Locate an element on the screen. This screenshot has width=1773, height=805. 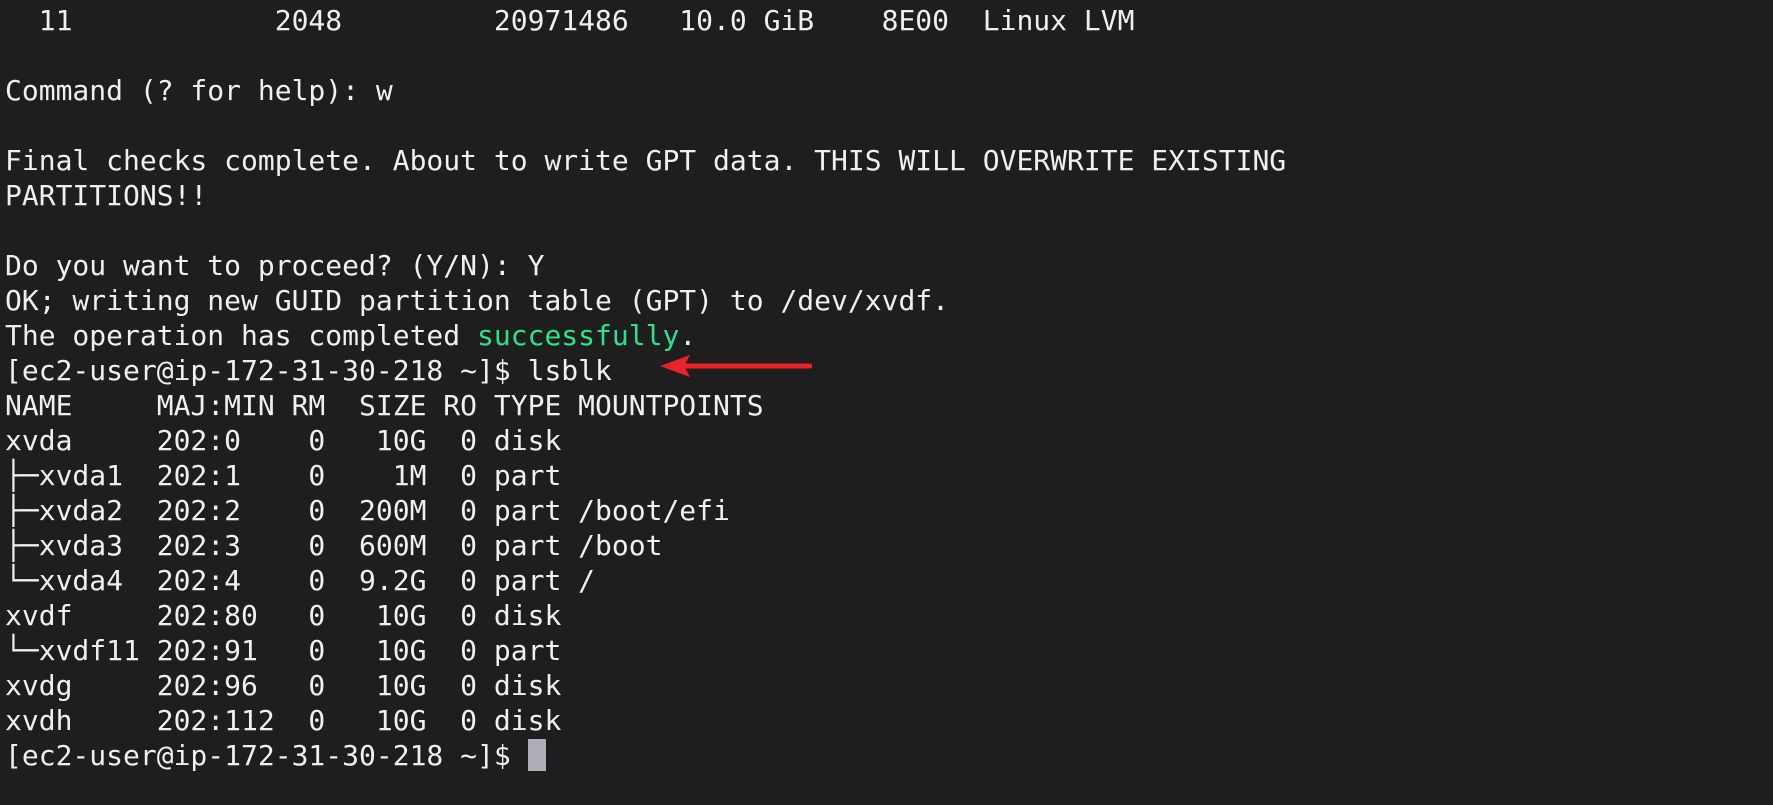
lsblk-command-line: [ec2-user@ip-172-31-30-218 ~]$ lsblk is located at coordinates (308, 370).